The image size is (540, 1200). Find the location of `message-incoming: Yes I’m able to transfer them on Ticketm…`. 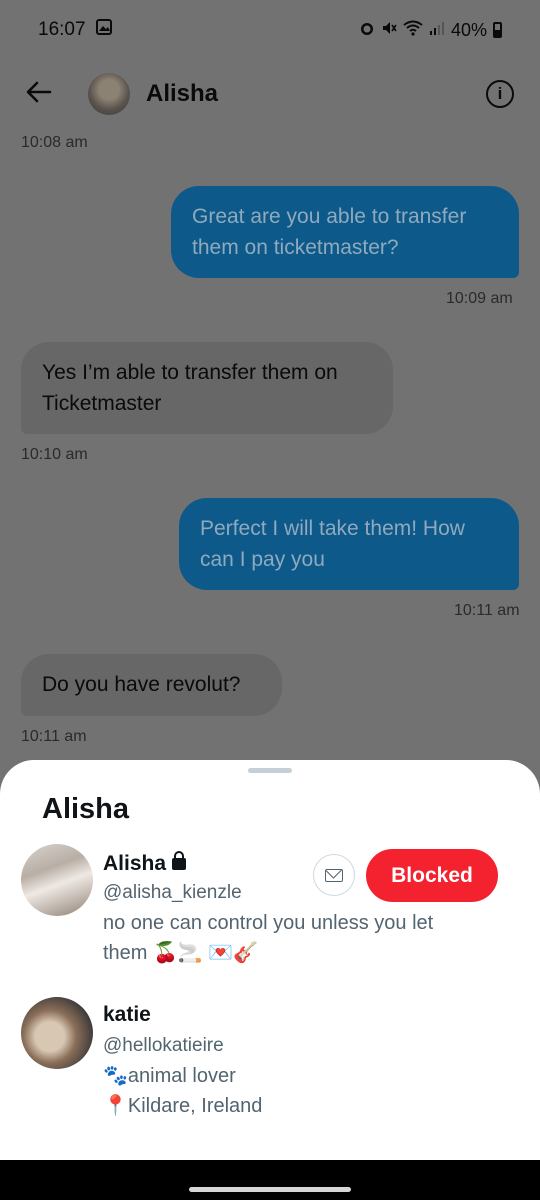

message-incoming: Yes I’m able to transfer them on Ticketm… is located at coordinates (207, 388).